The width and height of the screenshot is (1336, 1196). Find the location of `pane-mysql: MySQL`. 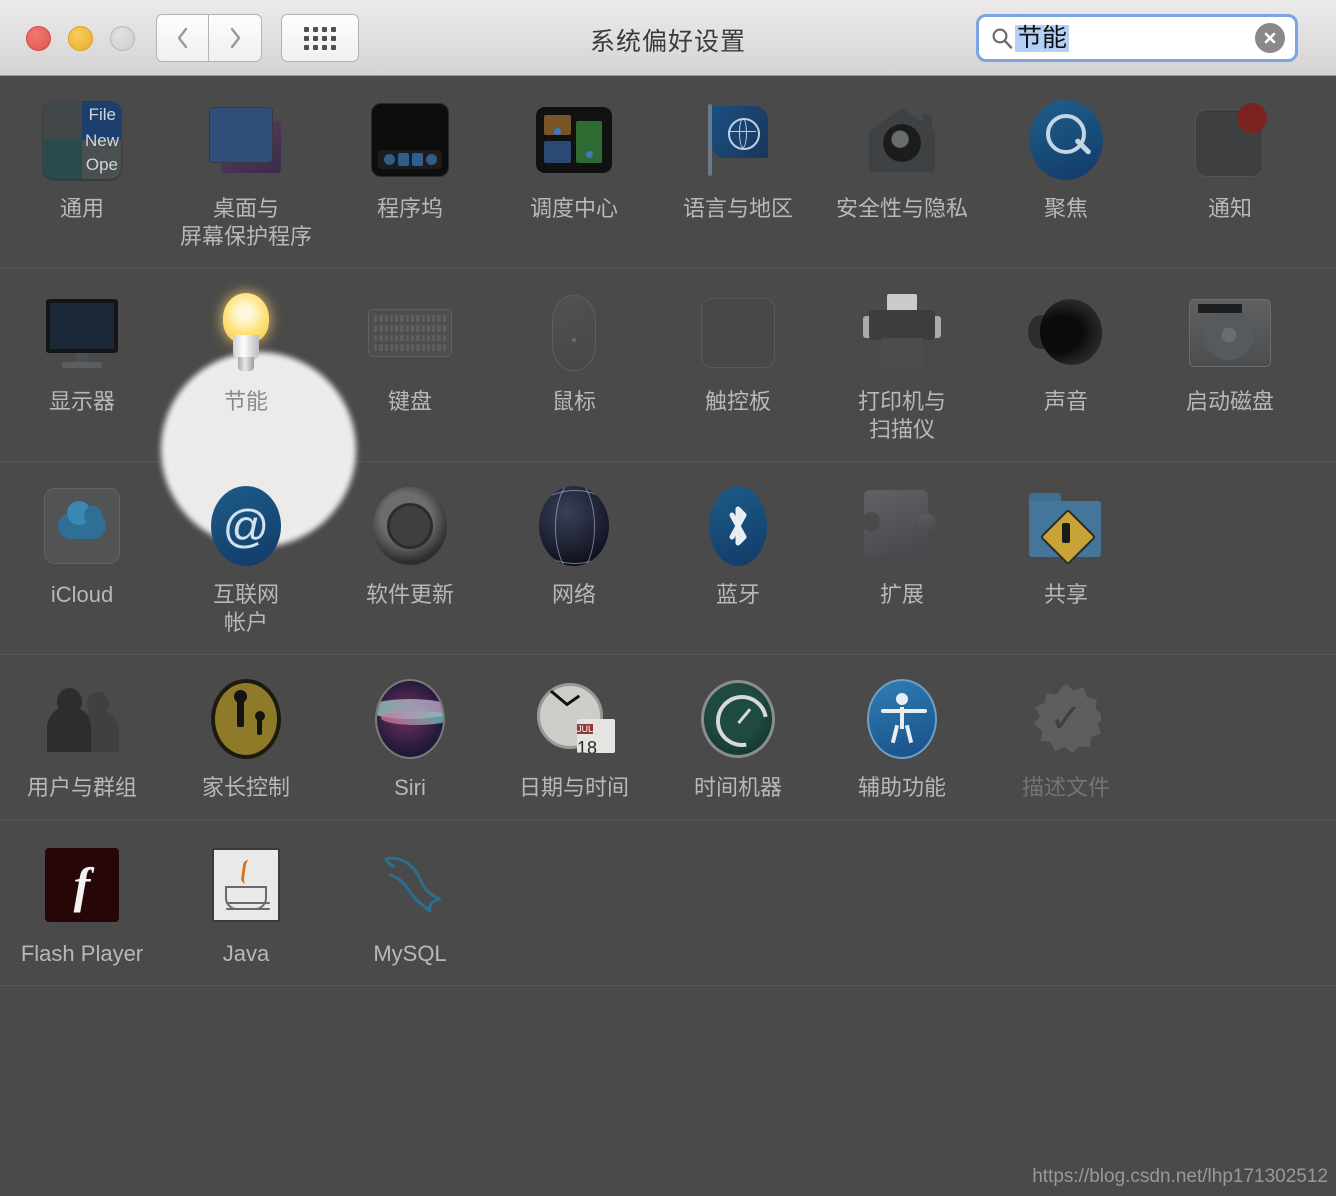

pane-mysql: MySQL is located at coordinates (410, 905).